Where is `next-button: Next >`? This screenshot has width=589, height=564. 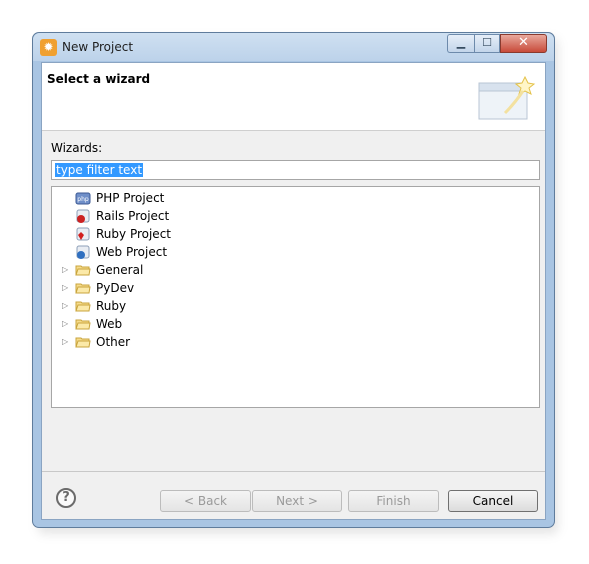 next-button: Next > is located at coordinates (297, 501).